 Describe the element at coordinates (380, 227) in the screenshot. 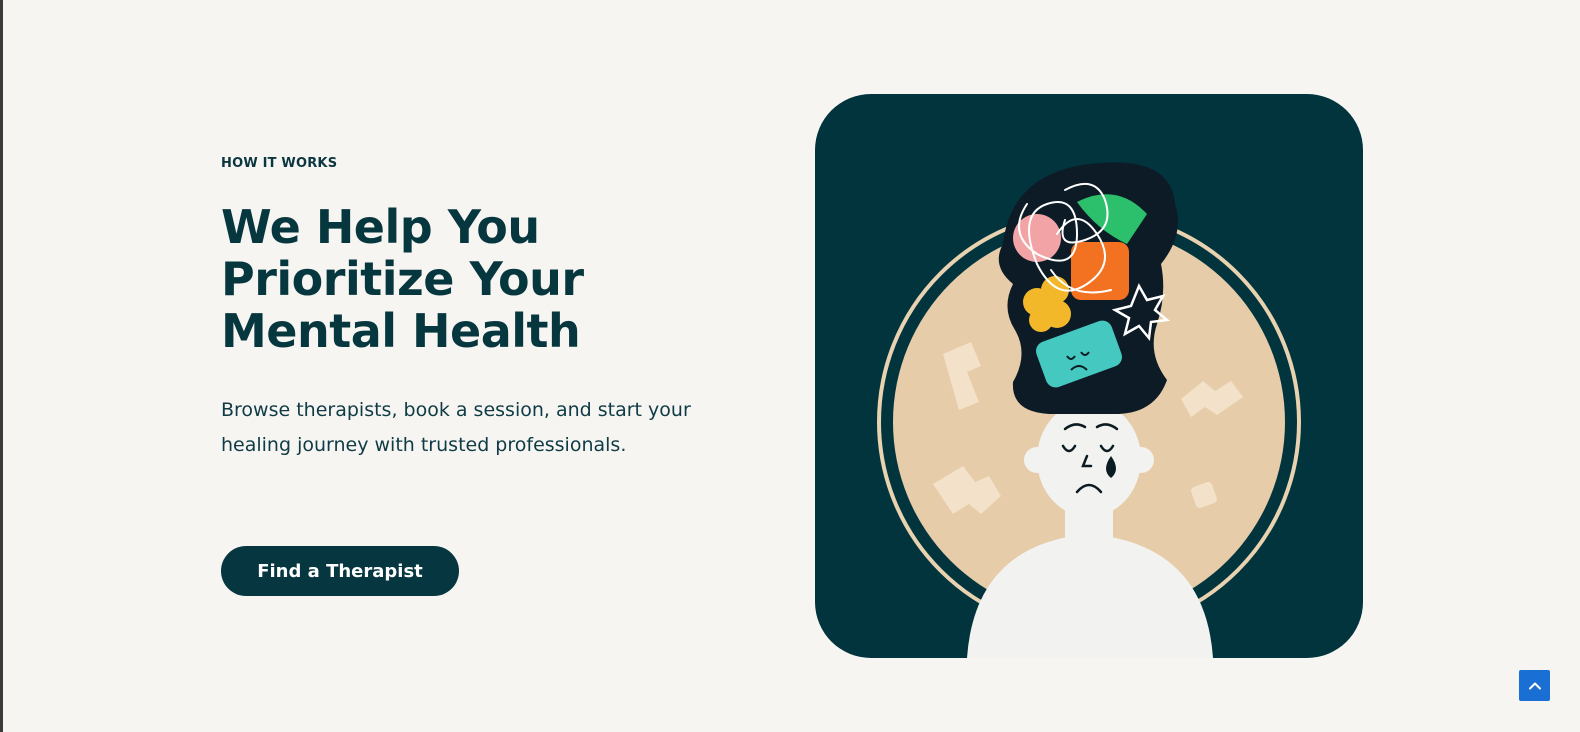

I see `headline-line-1: We Help You` at that location.